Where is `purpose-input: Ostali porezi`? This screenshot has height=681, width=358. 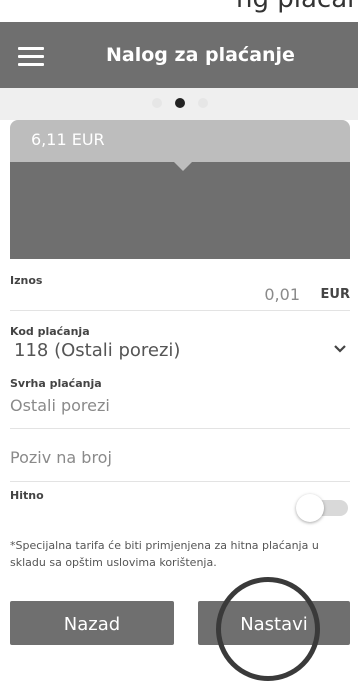 purpose-input: Ostali porezi is located at coordinates (60, 405).